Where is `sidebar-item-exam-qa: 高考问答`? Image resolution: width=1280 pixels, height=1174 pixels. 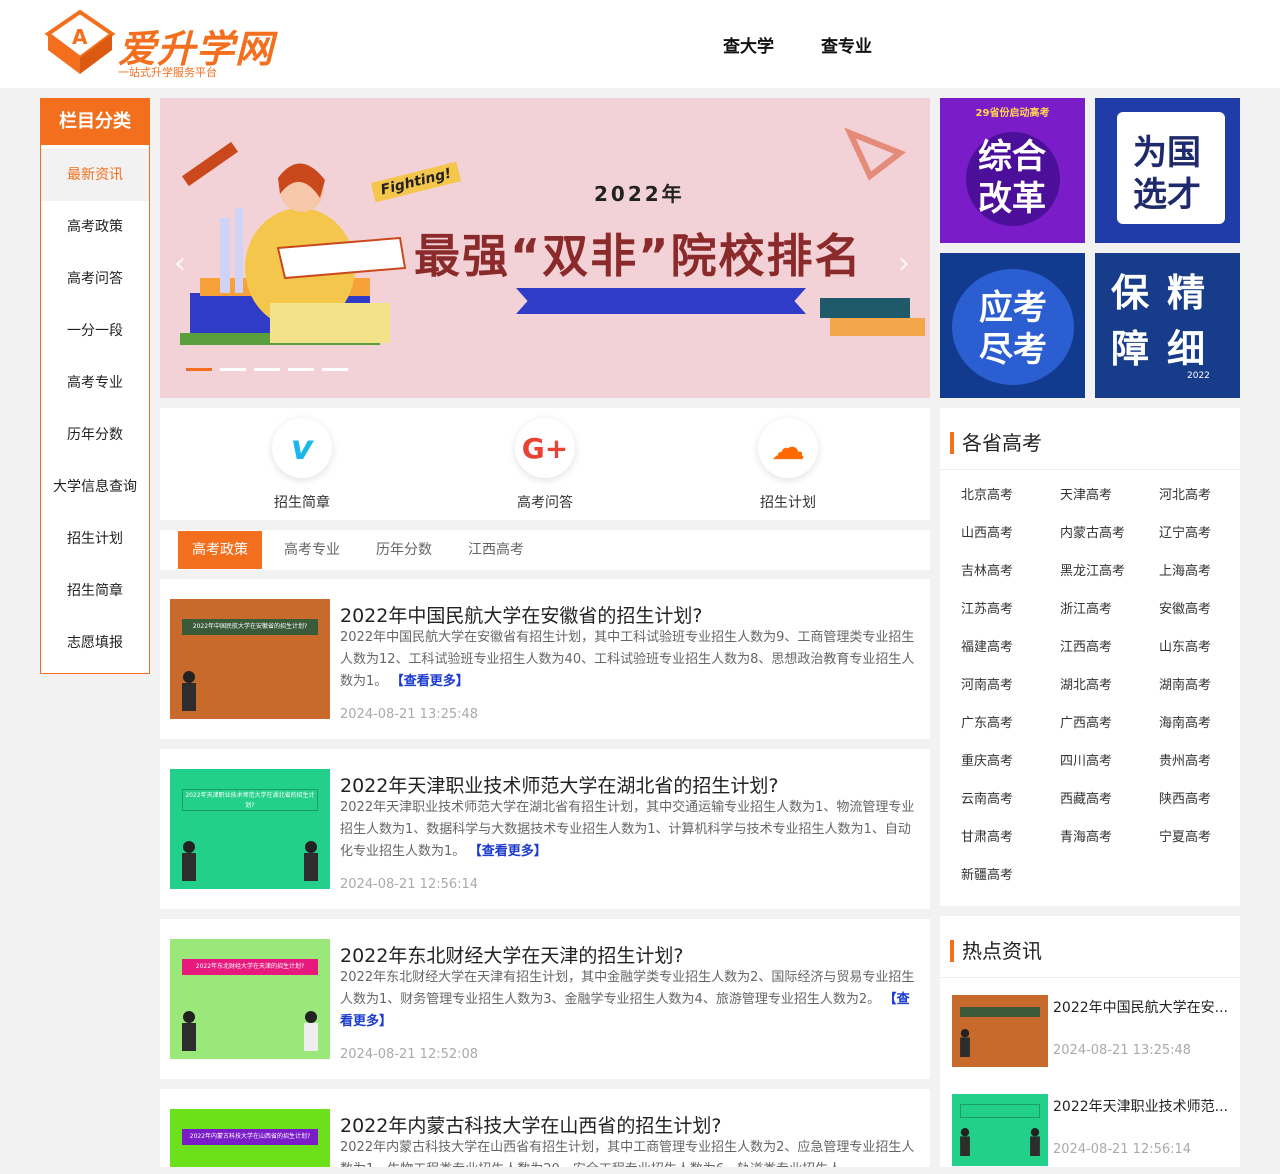
sidebar-item-exam-qa: 高考问答 is located at coordinates (95, 279).